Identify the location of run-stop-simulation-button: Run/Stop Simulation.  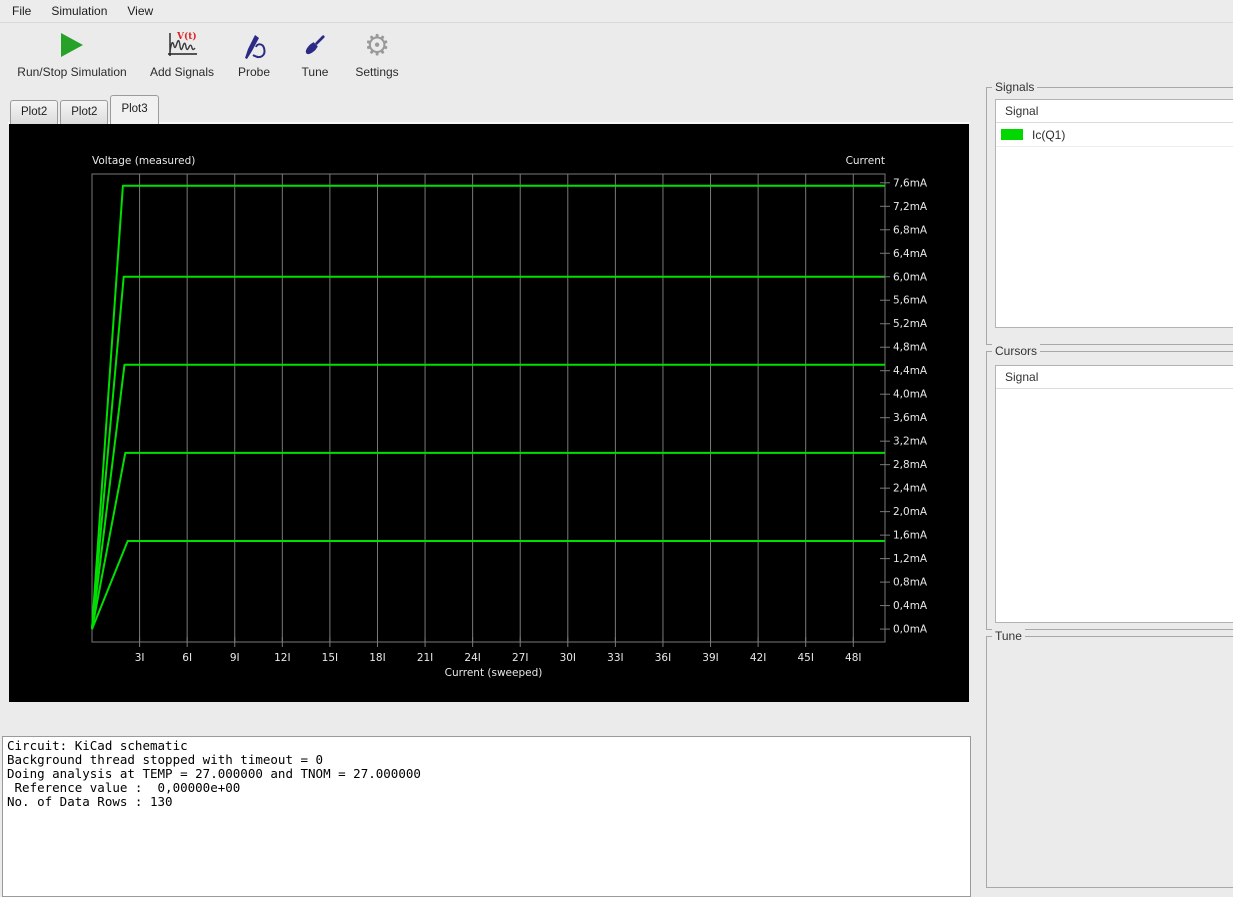
(72, 53).